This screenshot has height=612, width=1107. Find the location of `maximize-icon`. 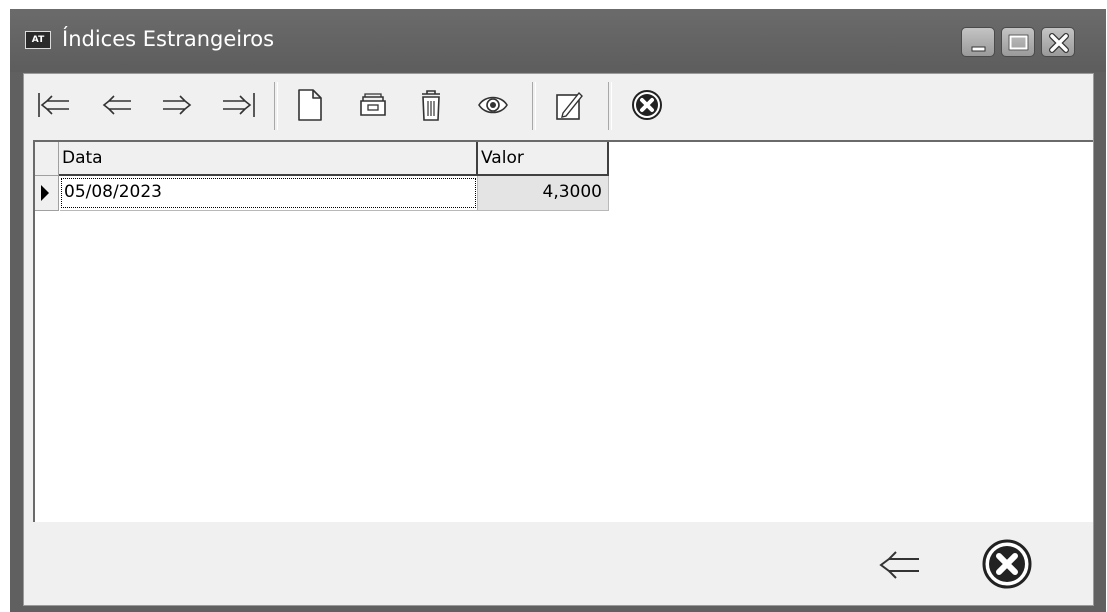

maximize-icon is located at coordinates (1018, 42).